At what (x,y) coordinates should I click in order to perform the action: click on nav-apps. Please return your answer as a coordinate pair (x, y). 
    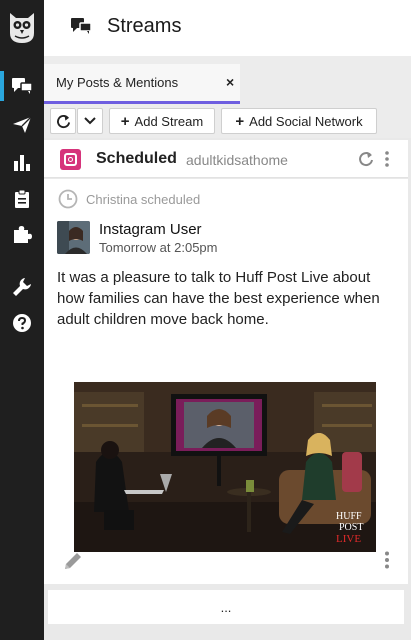
    Looking at the image, I should click on (22, 234).